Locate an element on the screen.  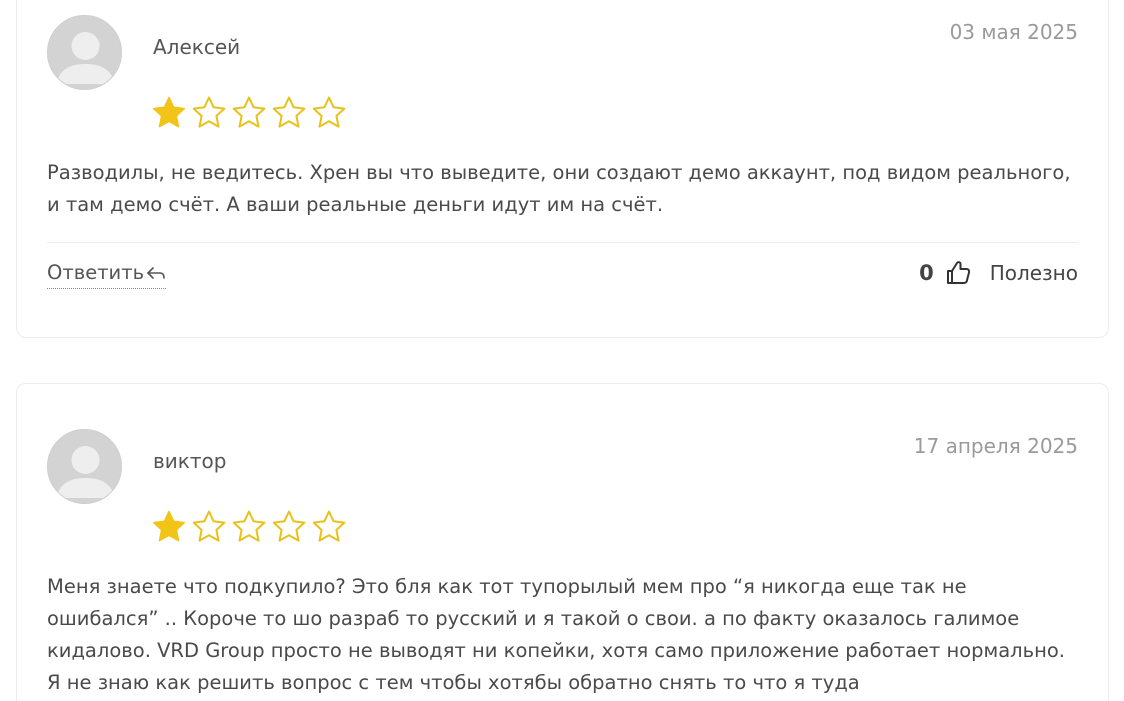
review-date: 17 апреля 2025 is located at coordinates (995, 446).